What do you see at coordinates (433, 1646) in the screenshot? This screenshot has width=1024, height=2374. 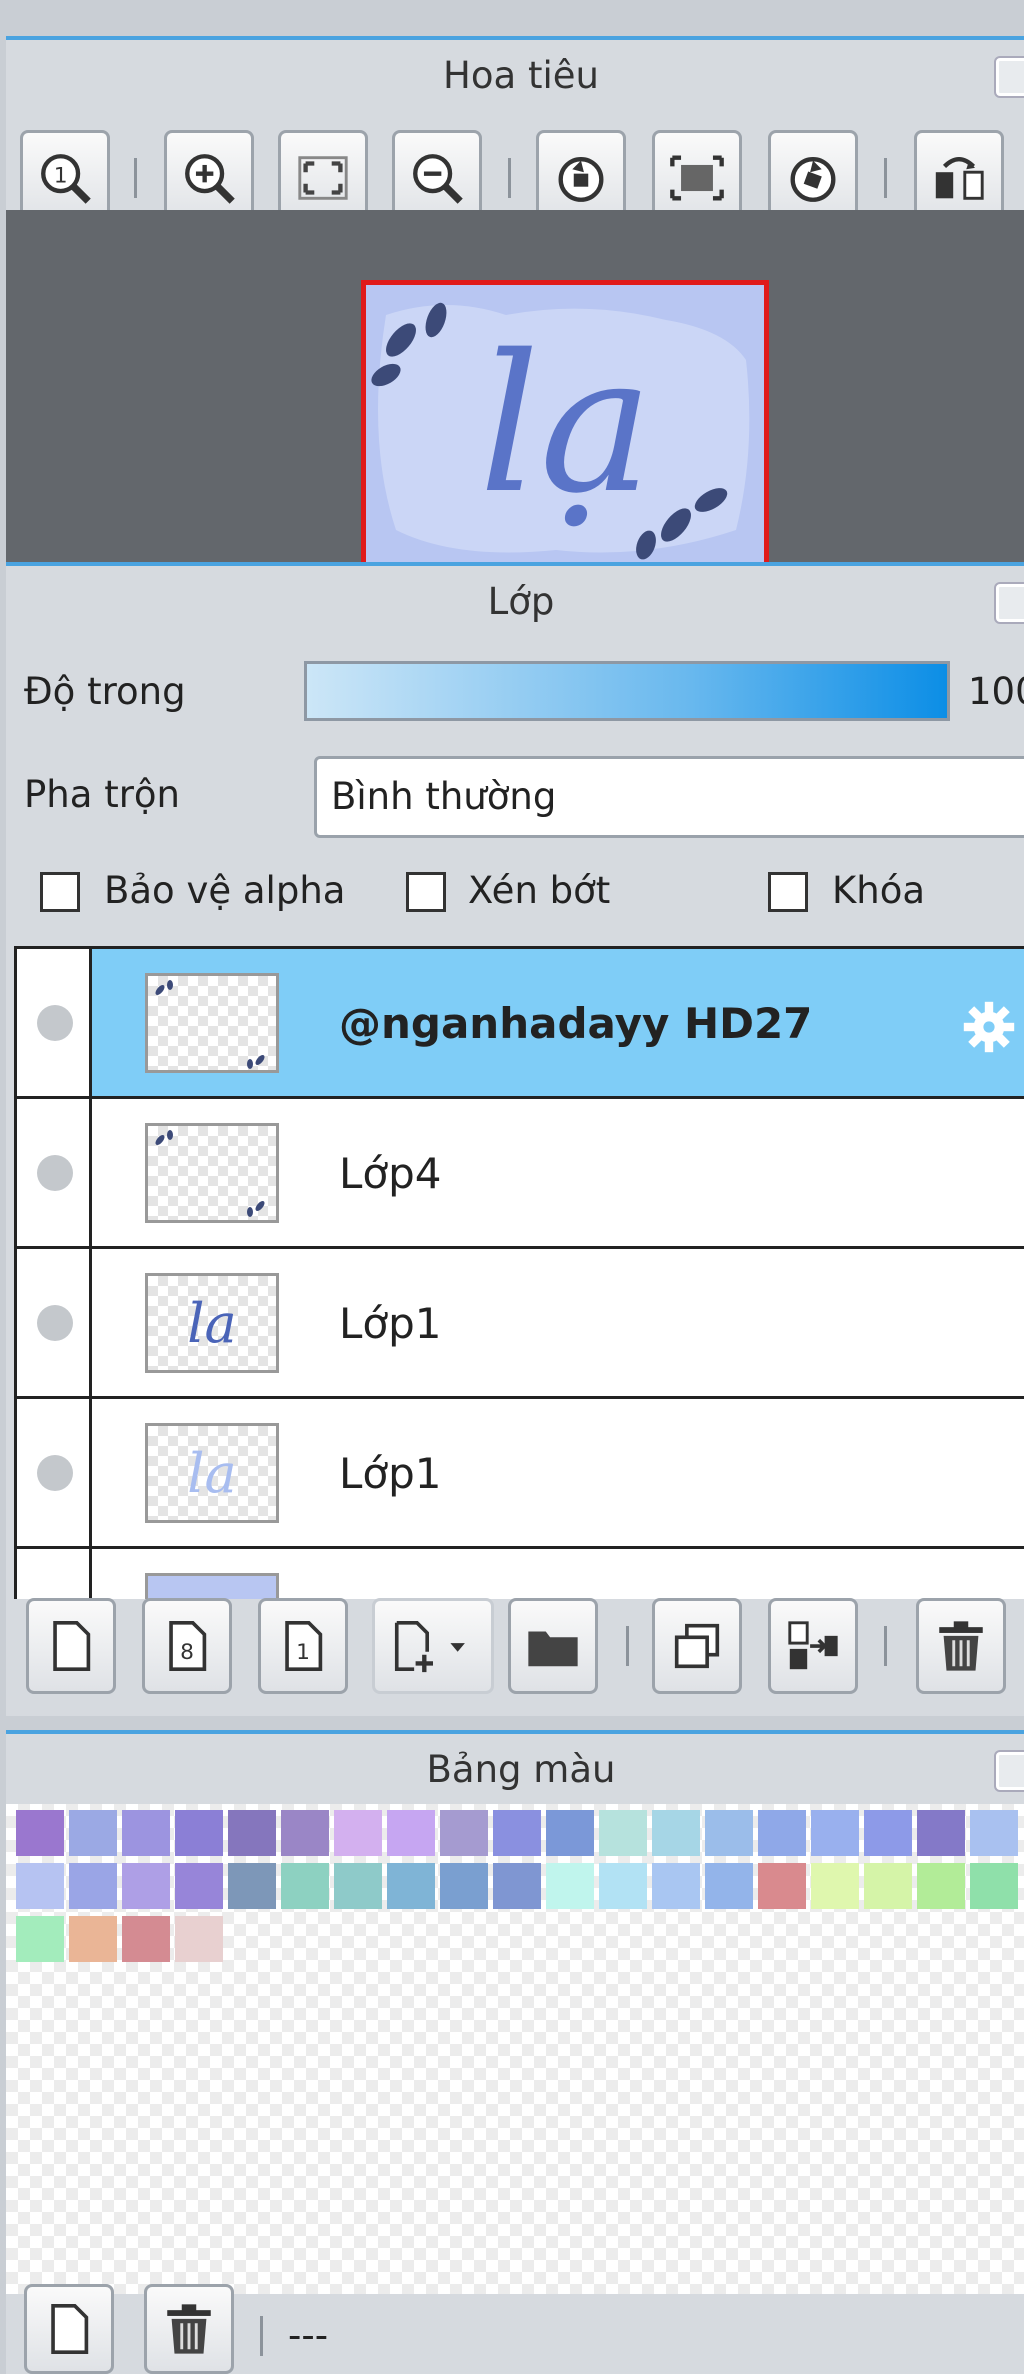 I see `add-layer-dropdown-button` at bounding box center [433, 1646].